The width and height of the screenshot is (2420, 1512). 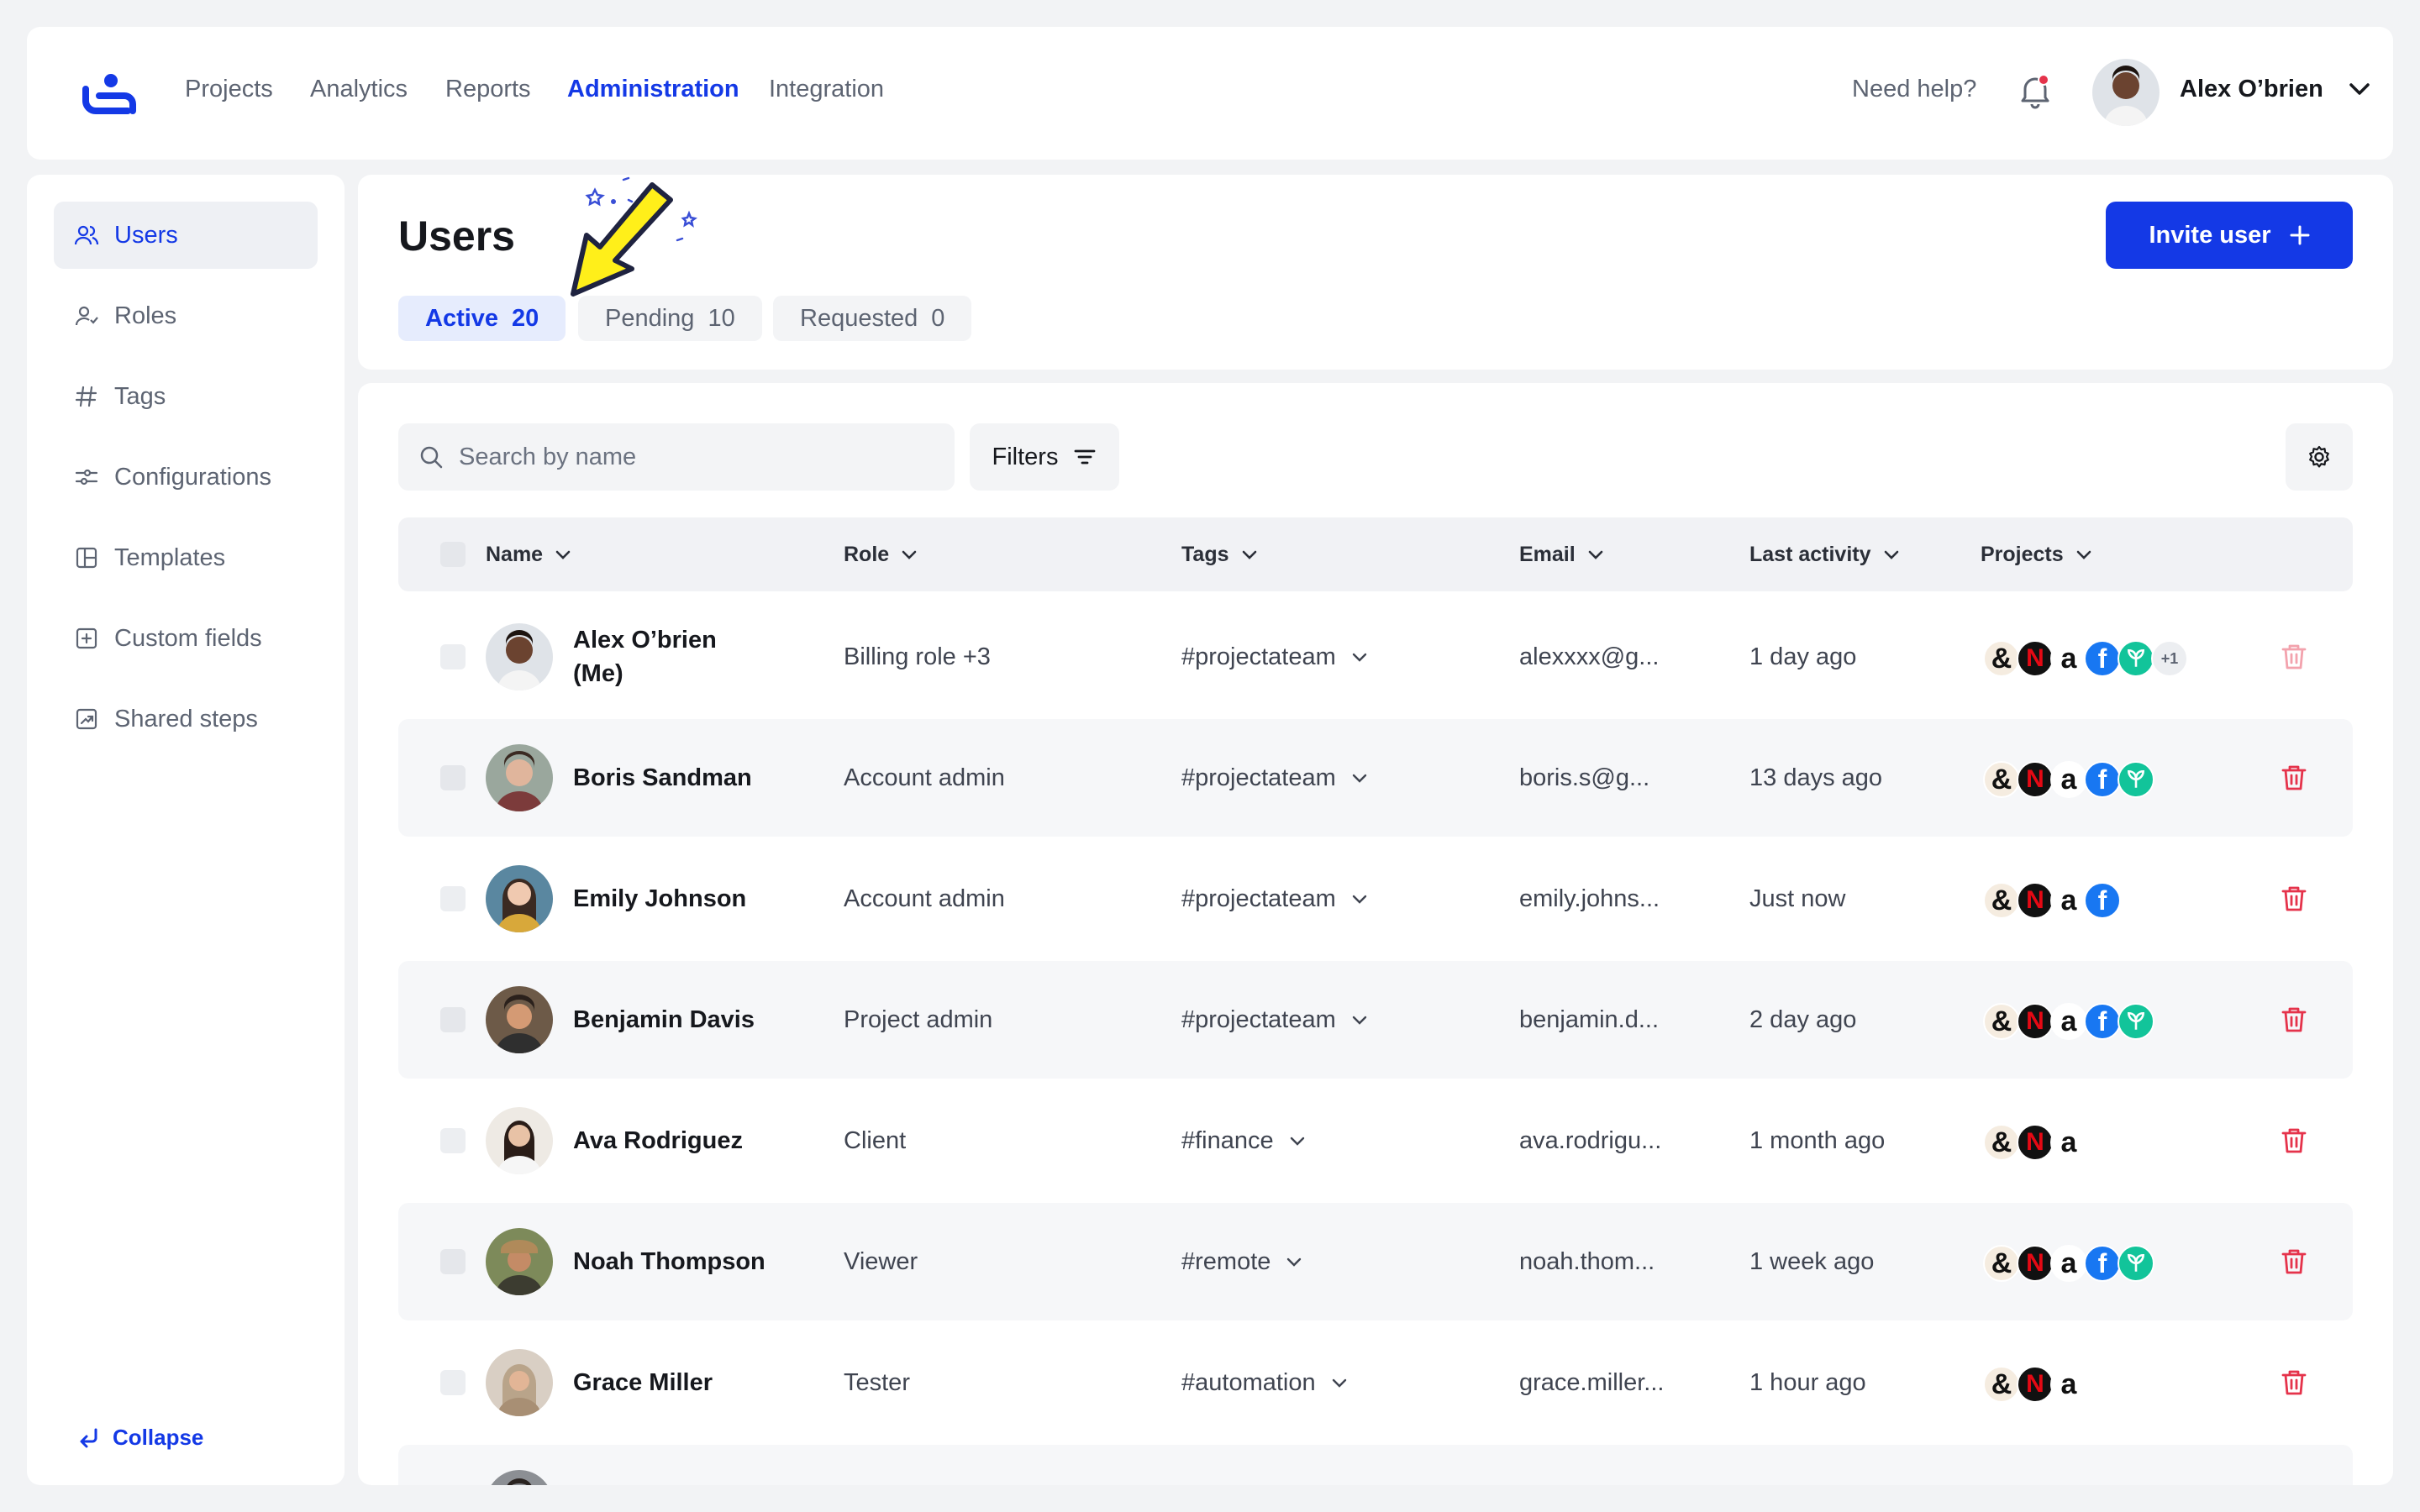 I want to click on layout-template-icon, so click(x=86, y=558).